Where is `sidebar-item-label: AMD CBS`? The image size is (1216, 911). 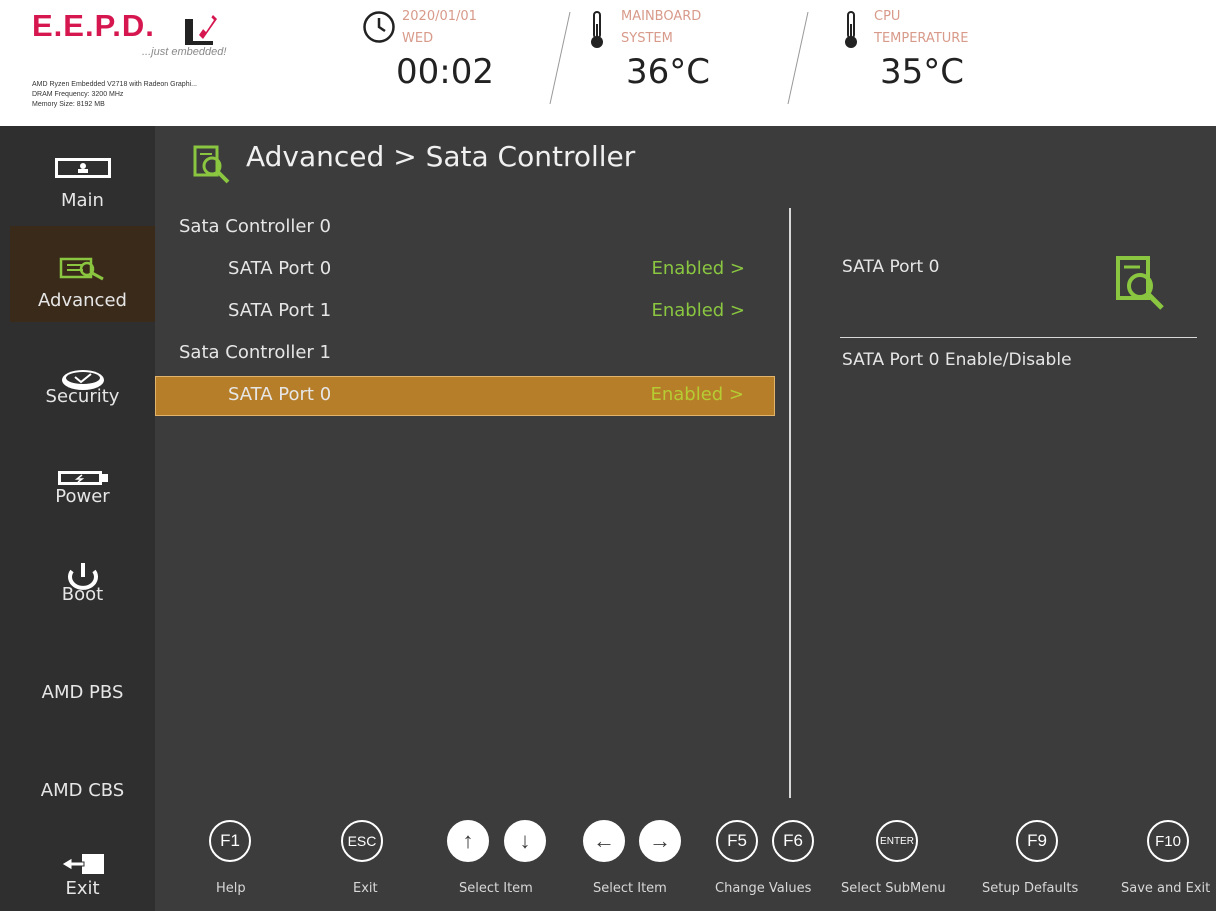 sidebar-item-label: AMD CBS is located at coordinates (82, 790).